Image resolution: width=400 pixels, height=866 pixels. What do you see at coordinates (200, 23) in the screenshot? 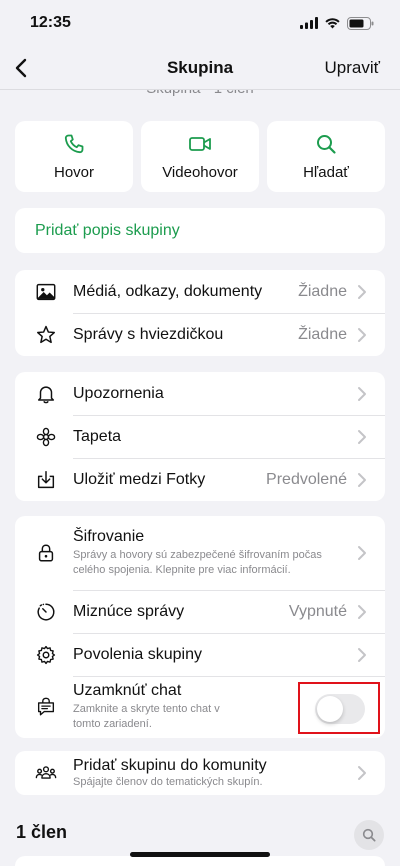
I see `status-bar: 12:35` at bounding box center [200, 23].